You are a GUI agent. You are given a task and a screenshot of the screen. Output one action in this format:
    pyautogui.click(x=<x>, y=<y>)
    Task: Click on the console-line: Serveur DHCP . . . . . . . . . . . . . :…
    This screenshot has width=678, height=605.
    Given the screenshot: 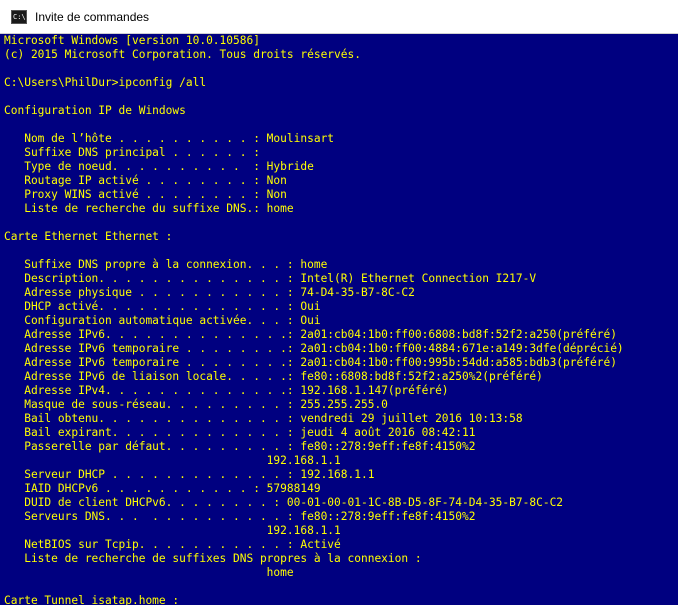 What is the action you would take?
    pyautogui.click(x=189, y=474)
    